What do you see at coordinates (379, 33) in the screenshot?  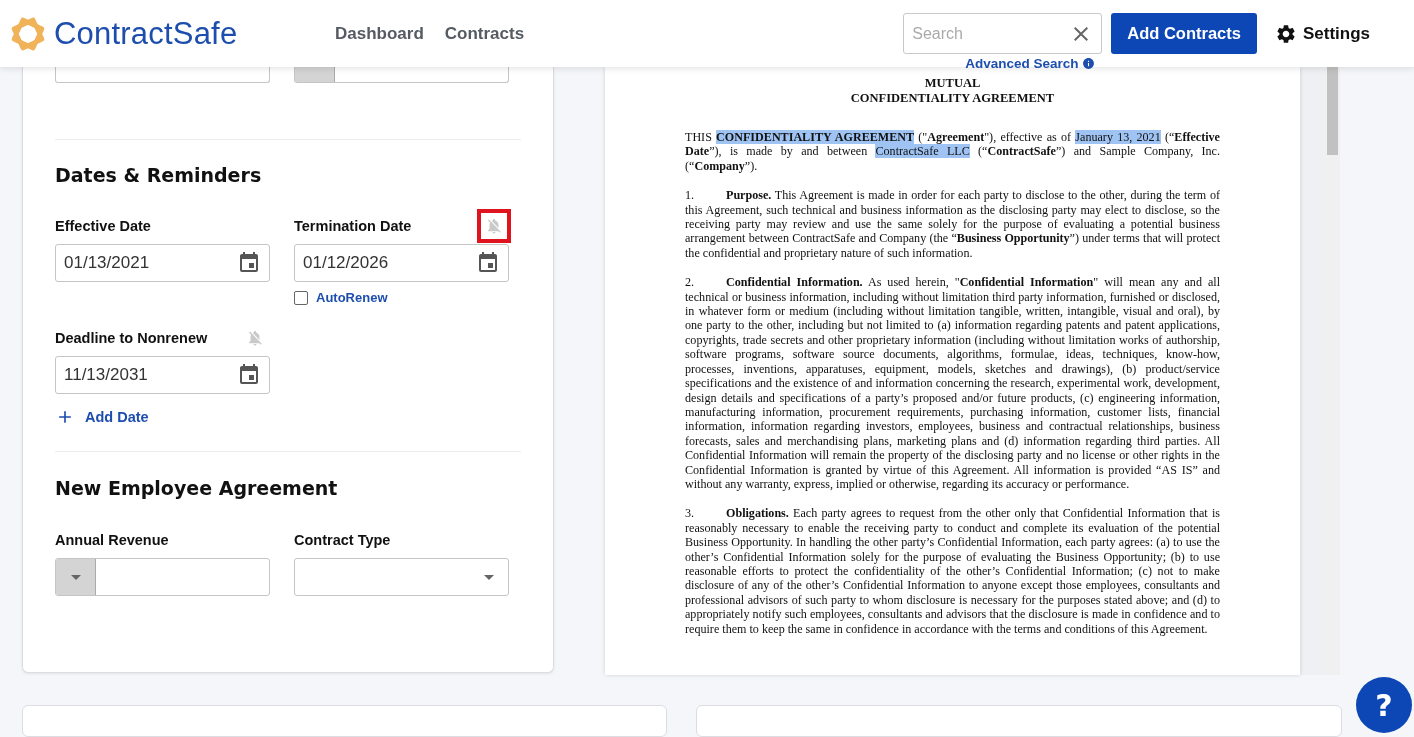 I see `nav-link: Dashboard` at bounding box center [379, 33].